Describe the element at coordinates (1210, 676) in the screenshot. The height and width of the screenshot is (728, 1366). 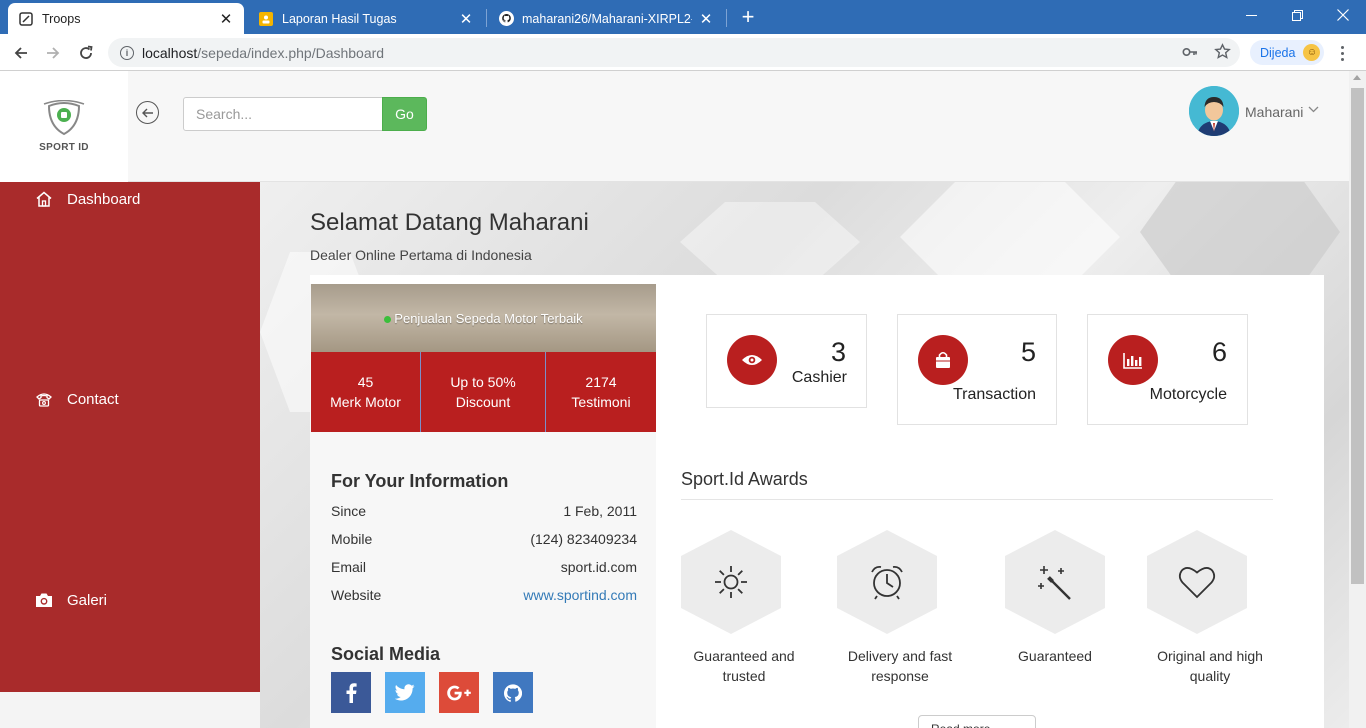
I see `award-label-line: quality` at that location.